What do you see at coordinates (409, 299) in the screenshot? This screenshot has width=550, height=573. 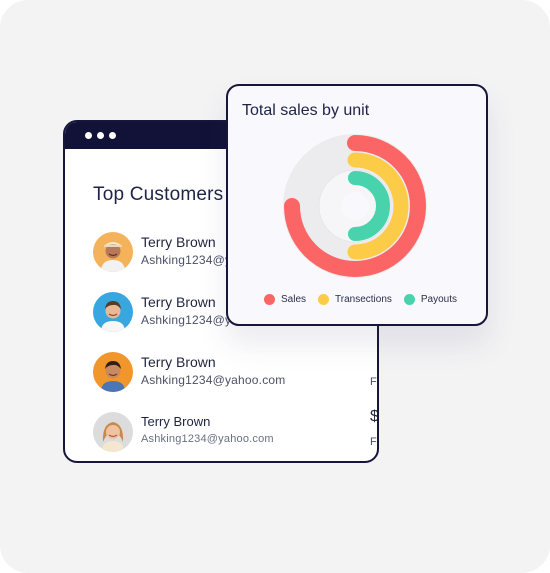 I see `legend-payouts-dot` at bounding box center [409, 299].